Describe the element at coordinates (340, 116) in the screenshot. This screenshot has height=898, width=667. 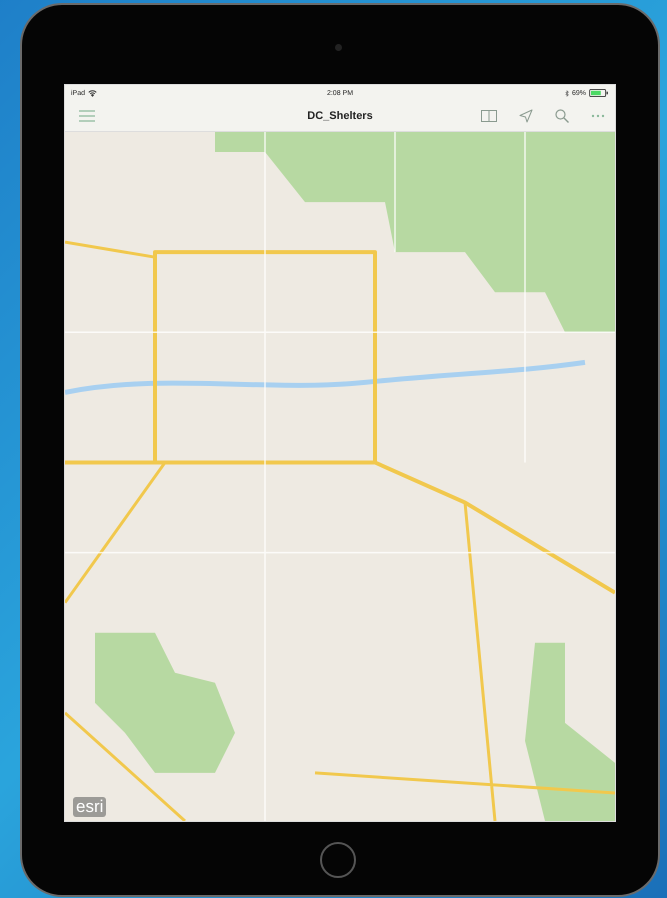
I see `map-title: DC_Shelters` at that location.